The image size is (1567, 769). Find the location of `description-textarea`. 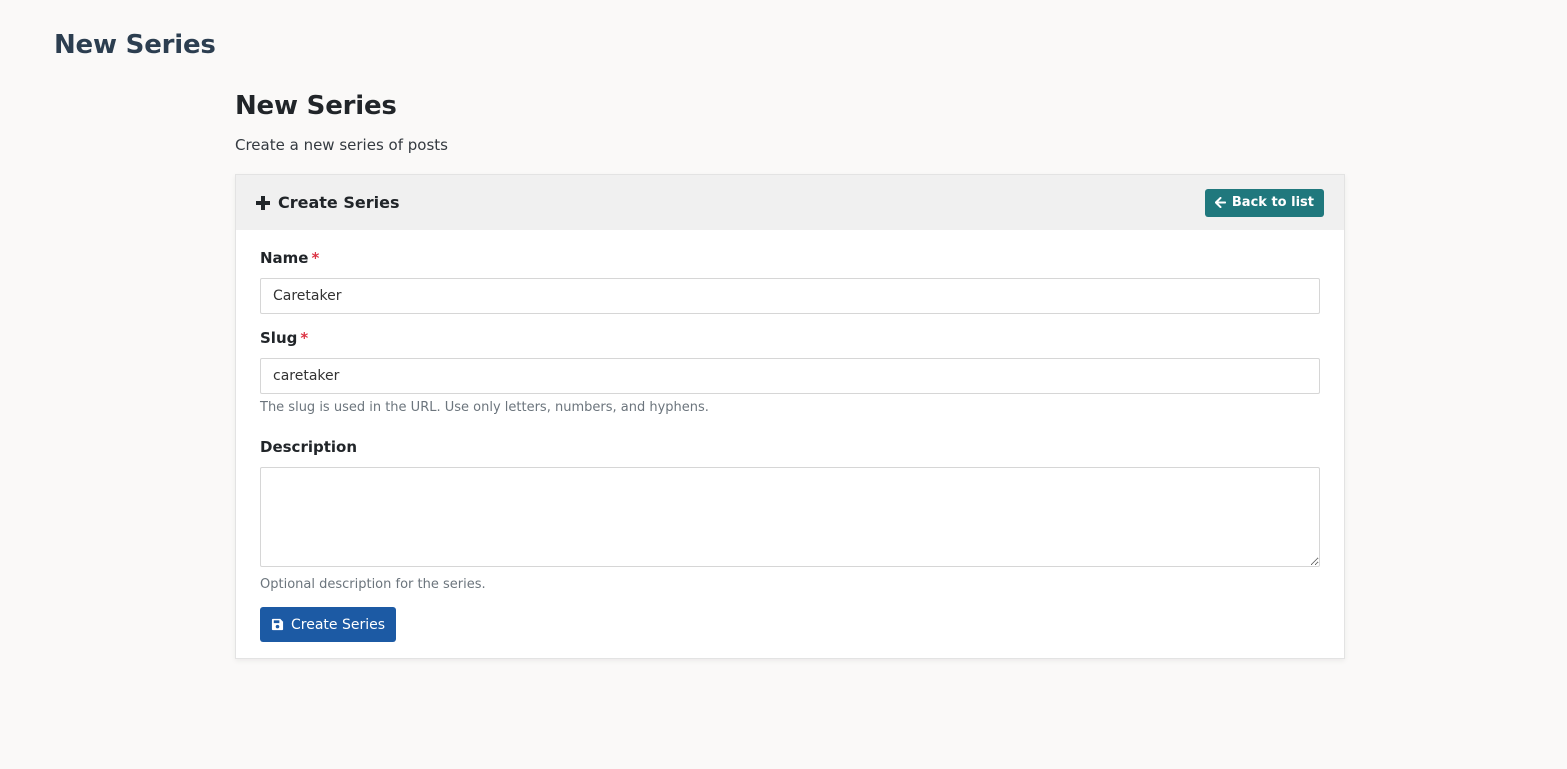

description-textarea is located at coordinates (790, 517).